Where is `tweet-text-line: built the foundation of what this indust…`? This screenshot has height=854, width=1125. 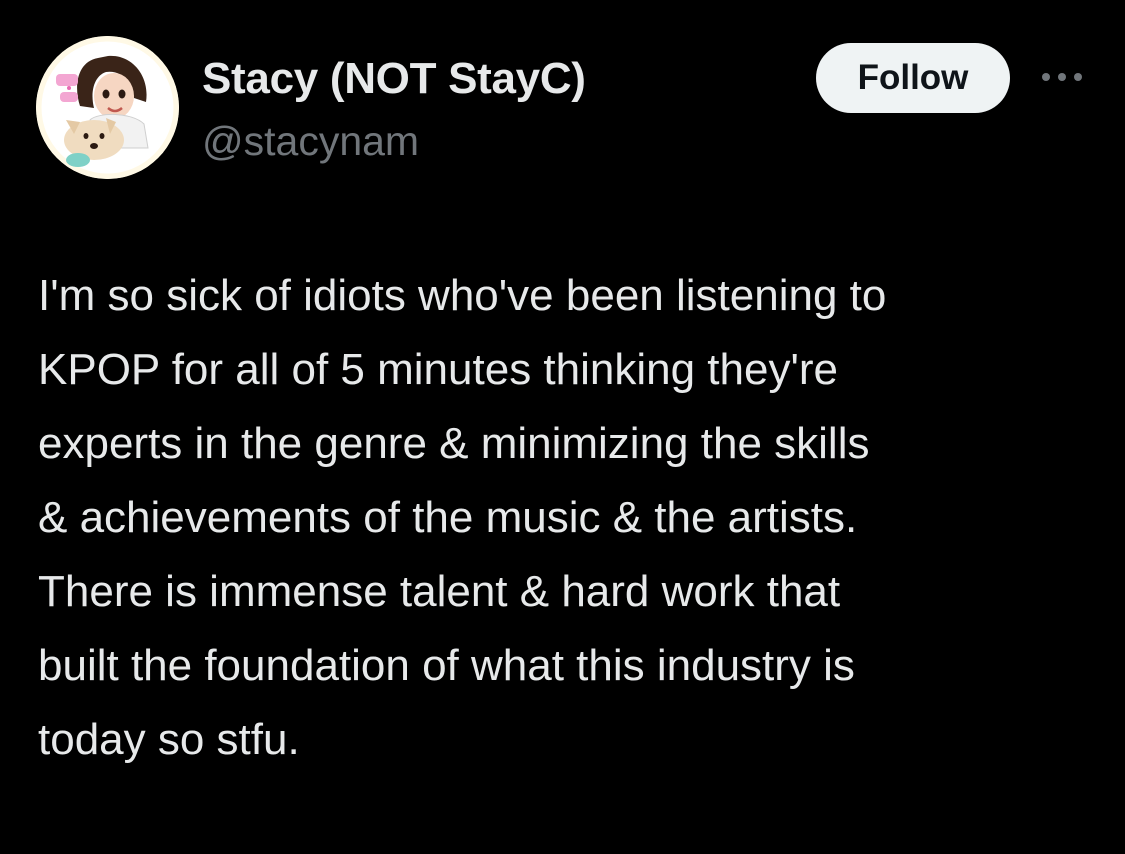
tweet-text-line: built the foundation of what this indust… is located at coordinates (446, 665).